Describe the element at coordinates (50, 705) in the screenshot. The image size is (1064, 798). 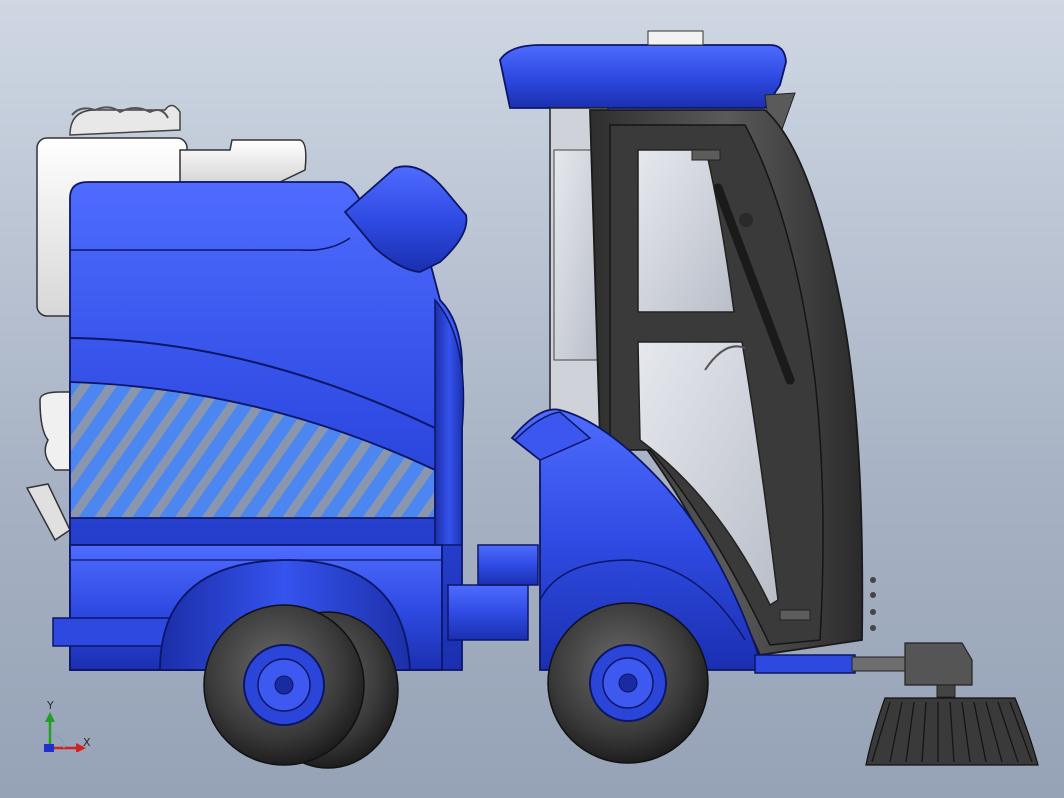
I see `y-axis-label: Y` at that location.